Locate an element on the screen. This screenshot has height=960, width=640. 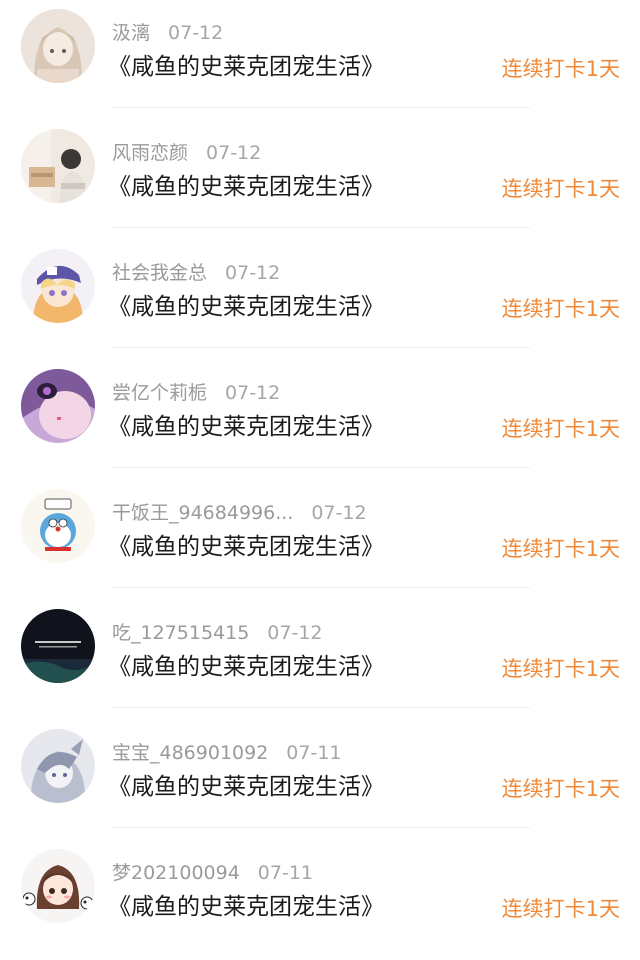
list-item: 汲漓 07-12 《咸鱼的史莱克团宠生活》 连续打卡1天 is located at coordinates (320, 60).